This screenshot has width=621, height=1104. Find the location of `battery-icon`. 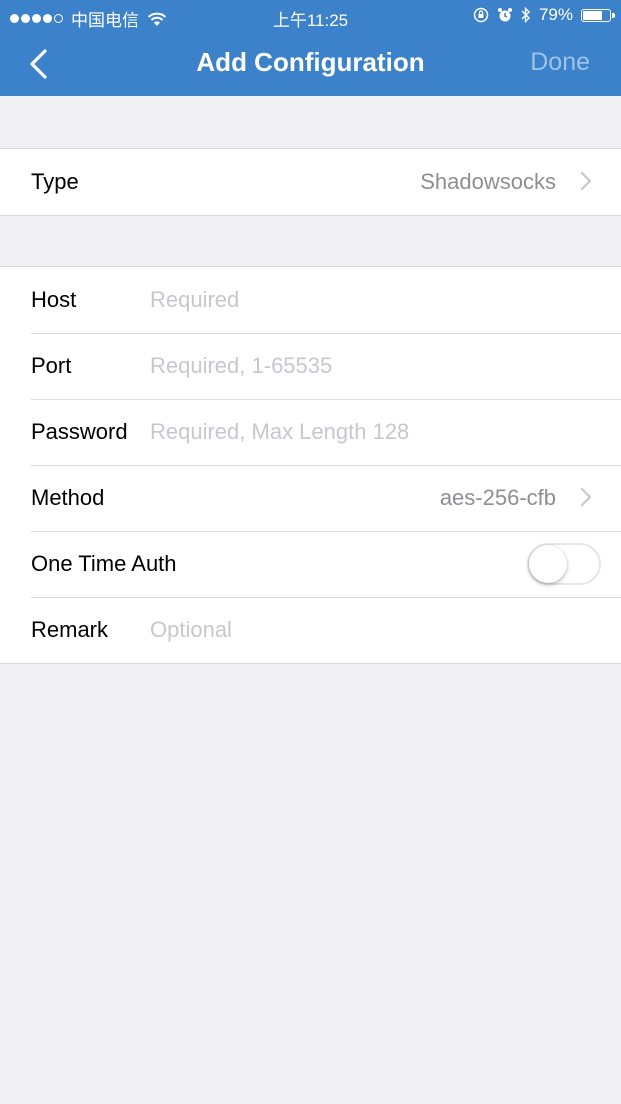

battery-icon is located at coordinates (598, 15).